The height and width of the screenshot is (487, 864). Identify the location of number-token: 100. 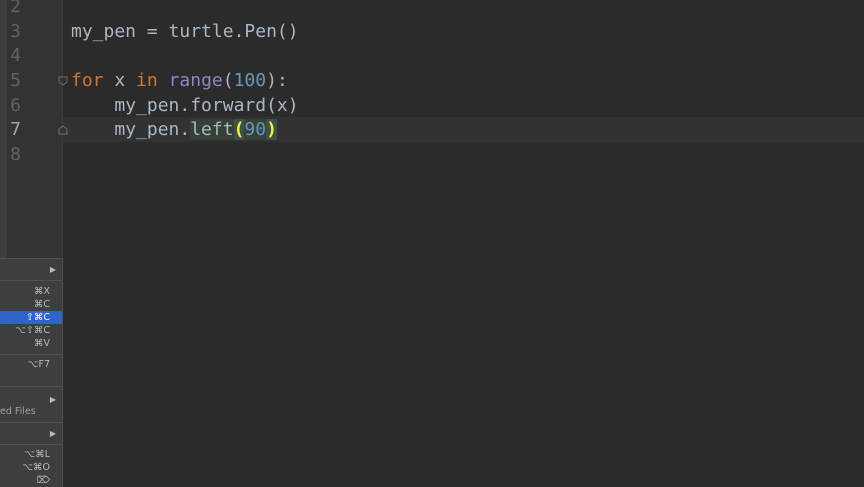
(250, 80).